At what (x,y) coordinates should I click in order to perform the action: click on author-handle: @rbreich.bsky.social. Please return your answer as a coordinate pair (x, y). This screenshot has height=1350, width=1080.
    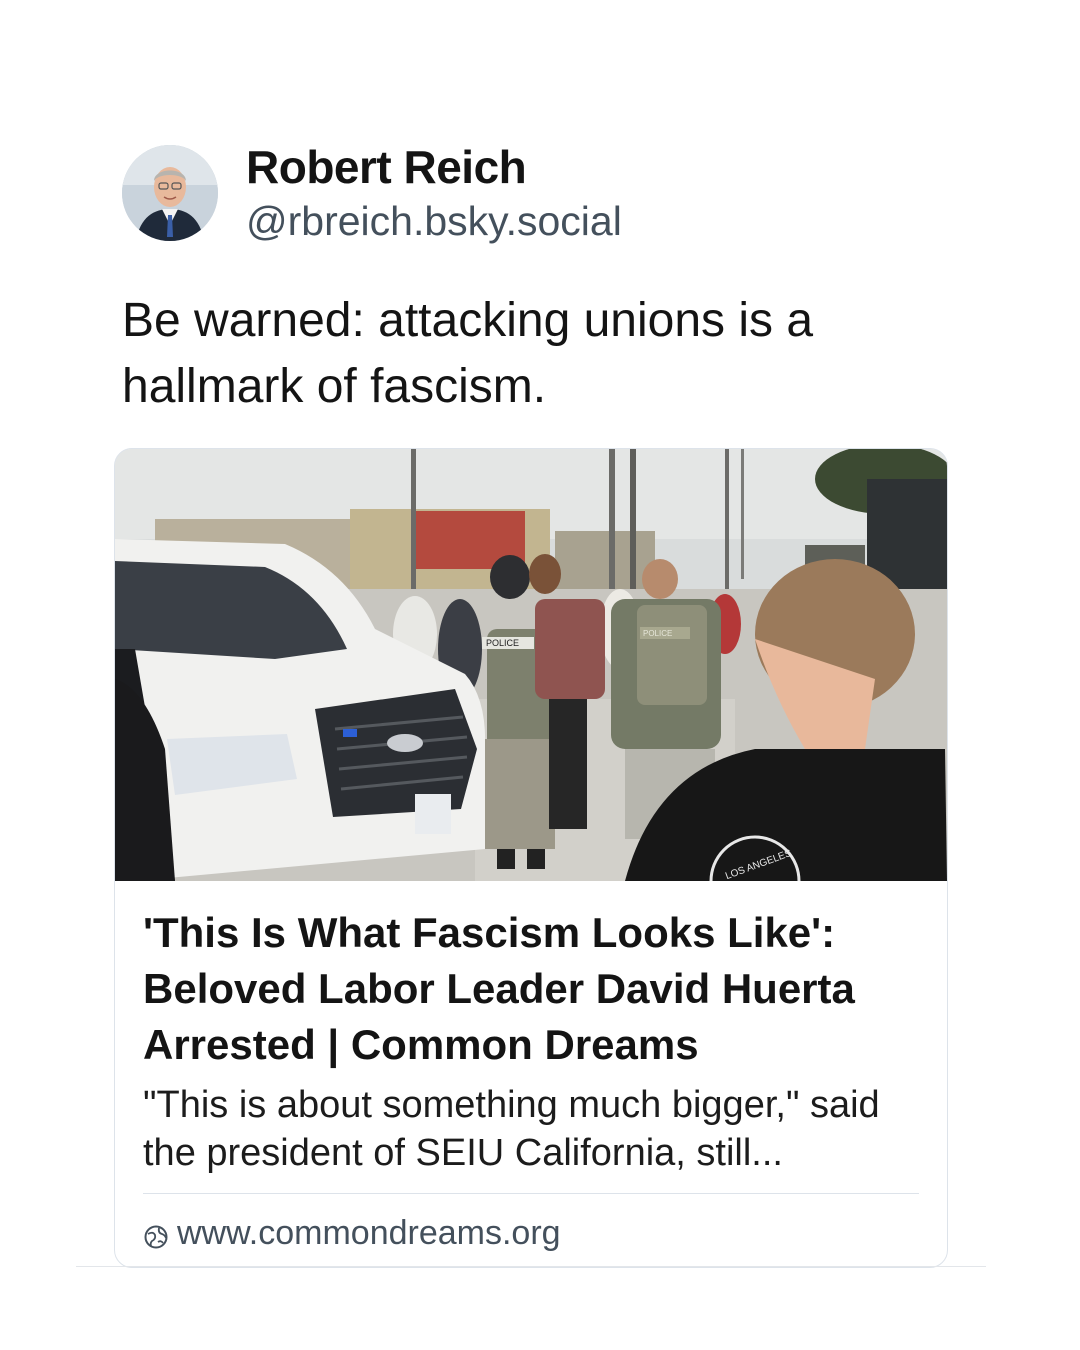
    Looking at the image, I should click on (434, 221).